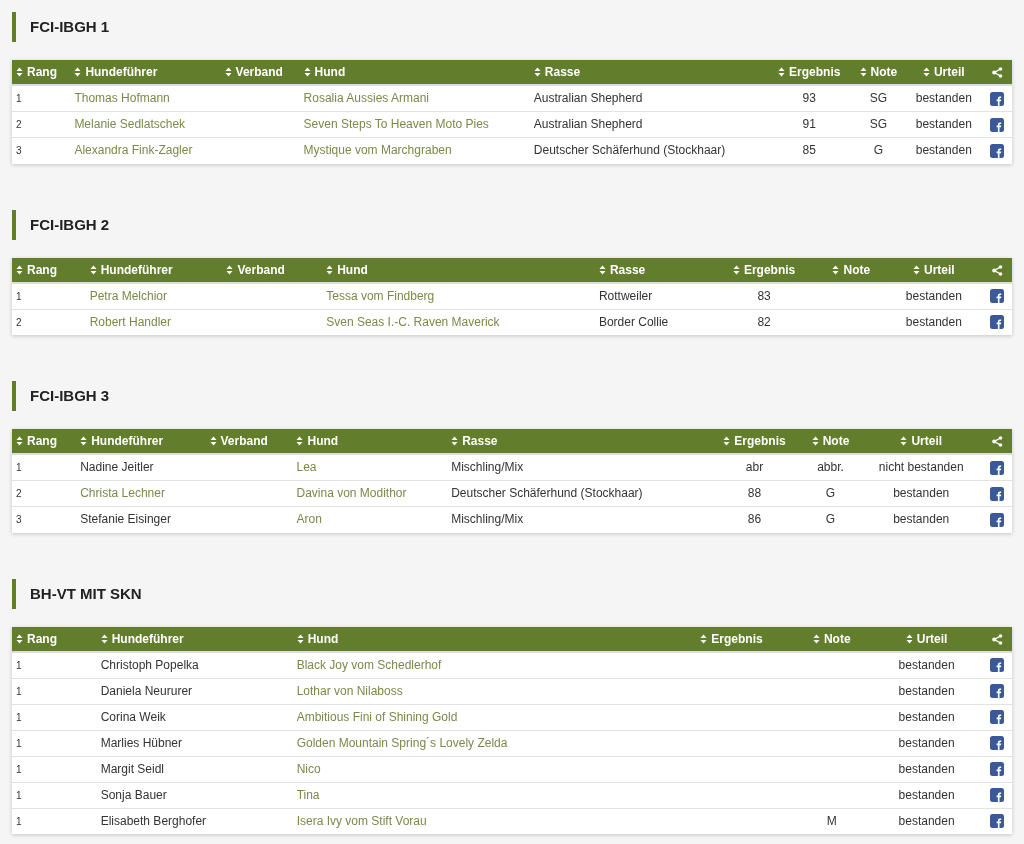 The image size is (1024, 844). Describe the element at coordinates (588, 98) in the screenshot. I see `breed-cell: Australian Shepherd` at that location.